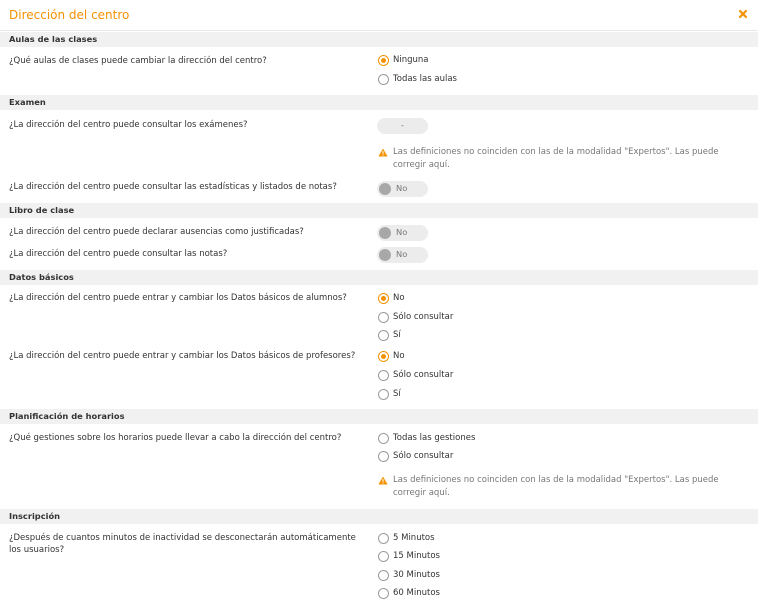 The width and height of the screenshot is (758, 608). Describe the element at coordinates (27, 102) in the screenshot. I see `section-title: Examen` at that location.